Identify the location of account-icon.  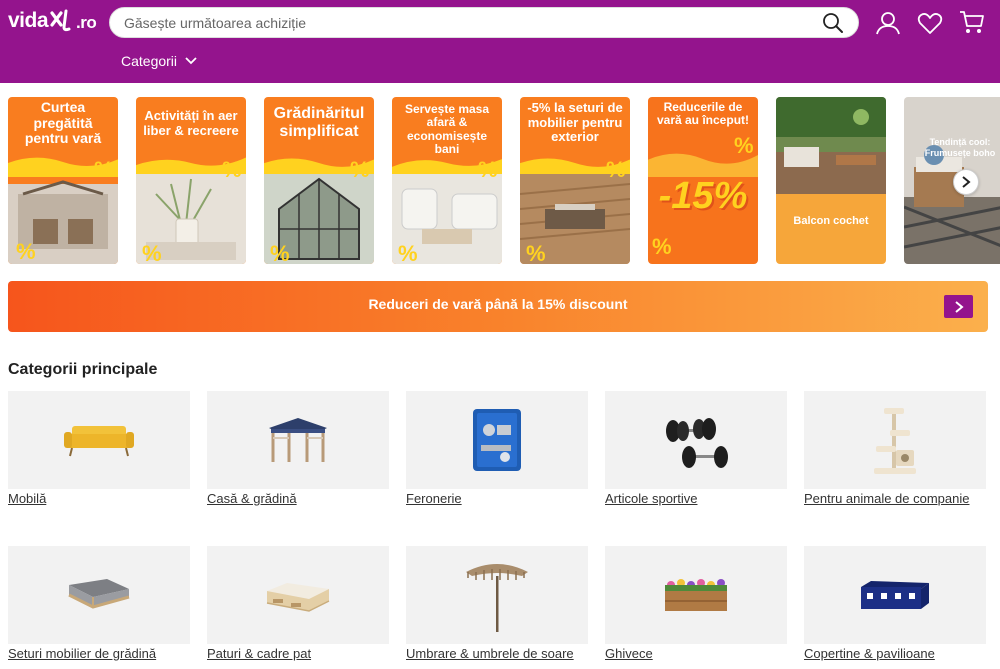
(888, 23).